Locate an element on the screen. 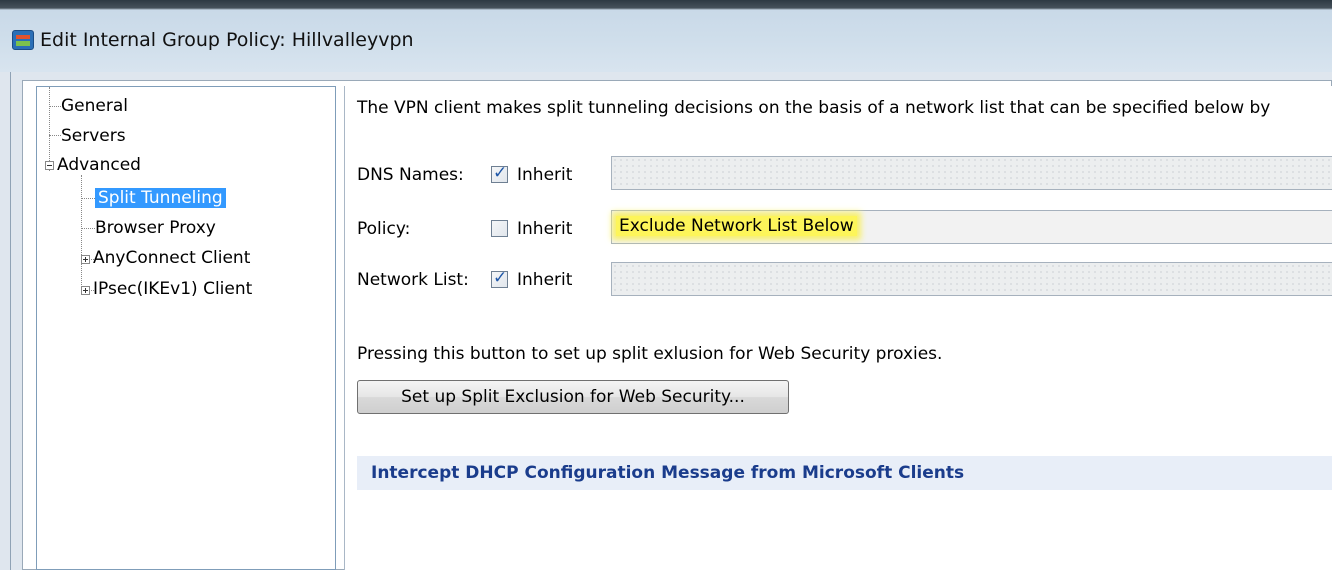 The width and height of the screenshot is (1332, 570). tree-item-servers: Servers is located at coordinates (93, 136).